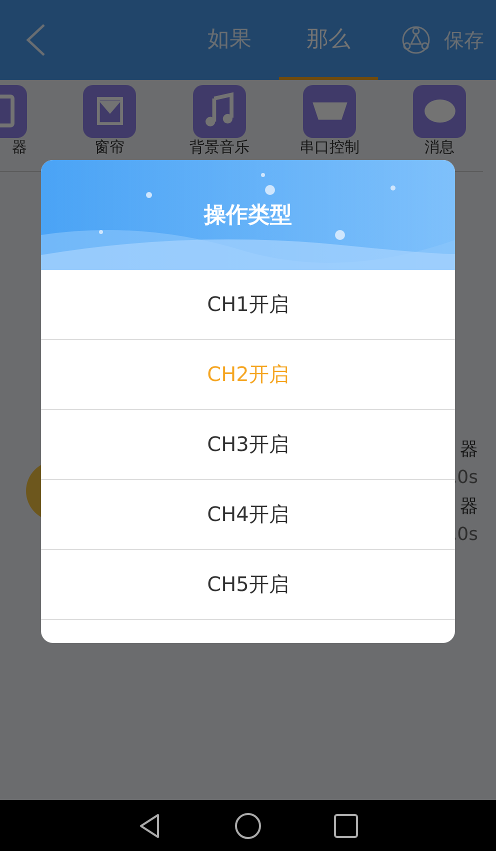  I want to click on network-icon, so click(416, 40).